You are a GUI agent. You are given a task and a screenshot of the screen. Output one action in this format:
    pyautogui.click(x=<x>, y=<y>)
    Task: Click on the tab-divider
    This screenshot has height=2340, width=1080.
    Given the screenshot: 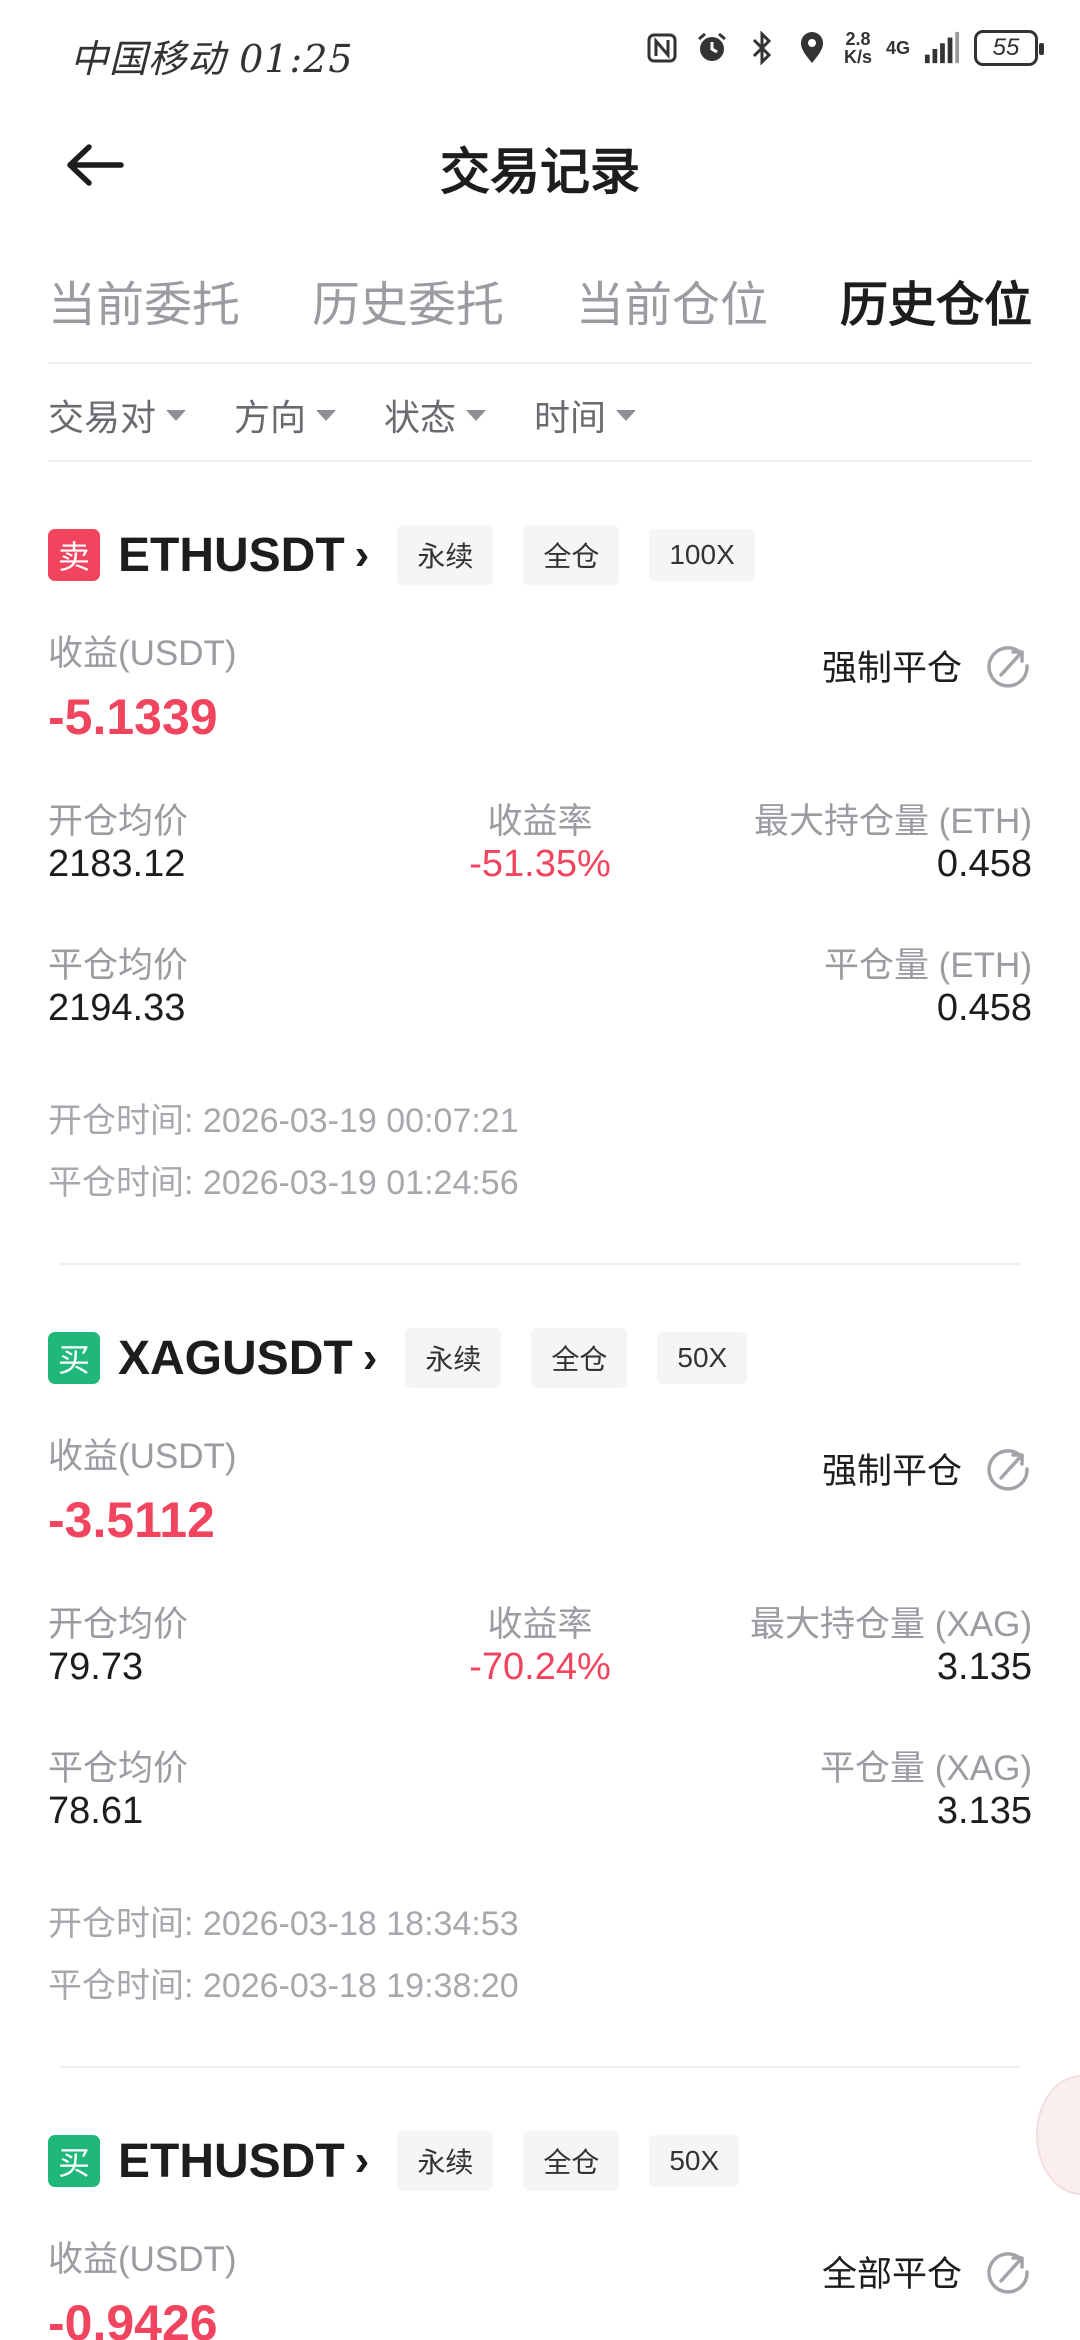 What is the action you would take?
    pyautogui.click(x=540, y=363)
    